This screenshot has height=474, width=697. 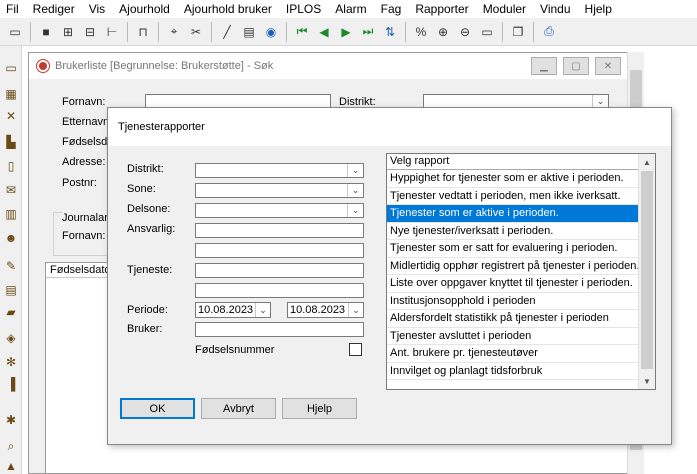 I want to click on clipboard-icon: ▯, so click(x=11, y=166).